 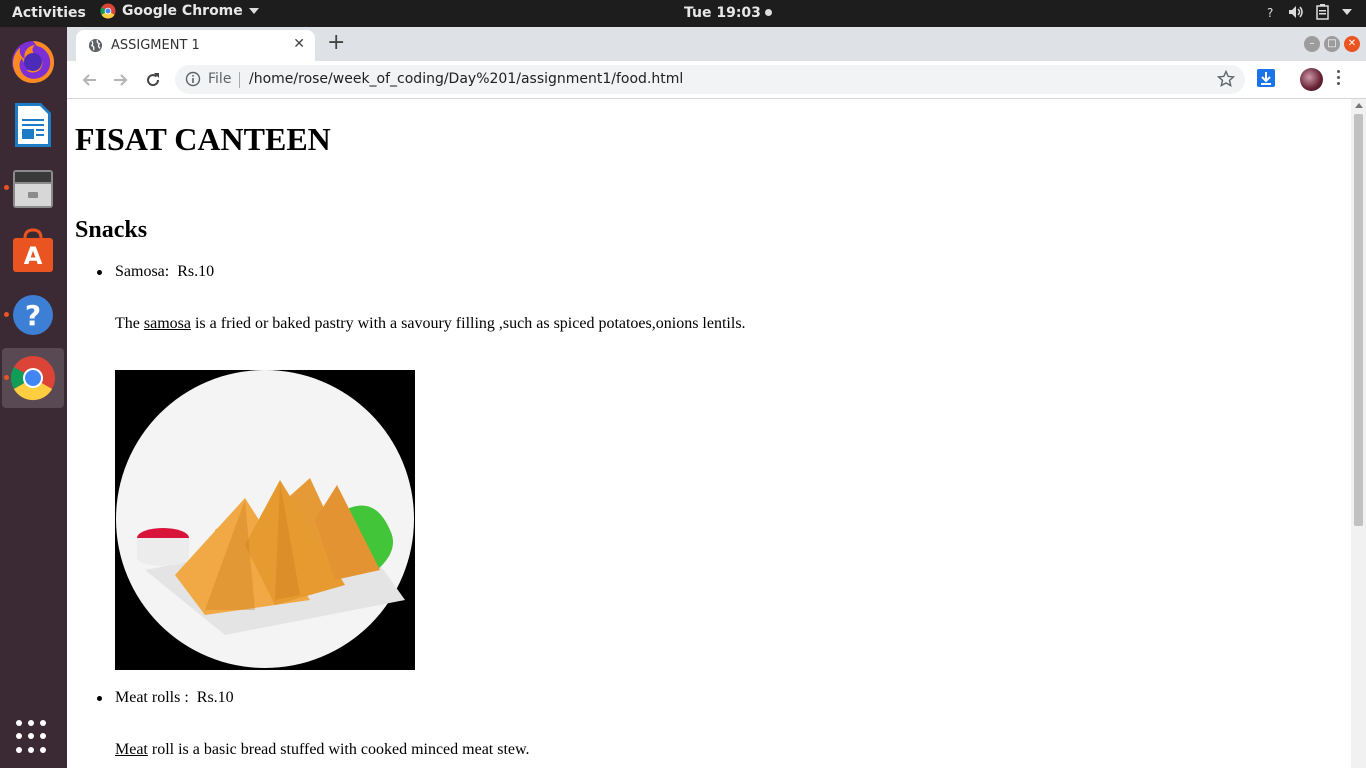 What do you see at coordinates (220, 79) in the screenshot?
I see `url-scheme-label: File` at bounding box center [220, 79].